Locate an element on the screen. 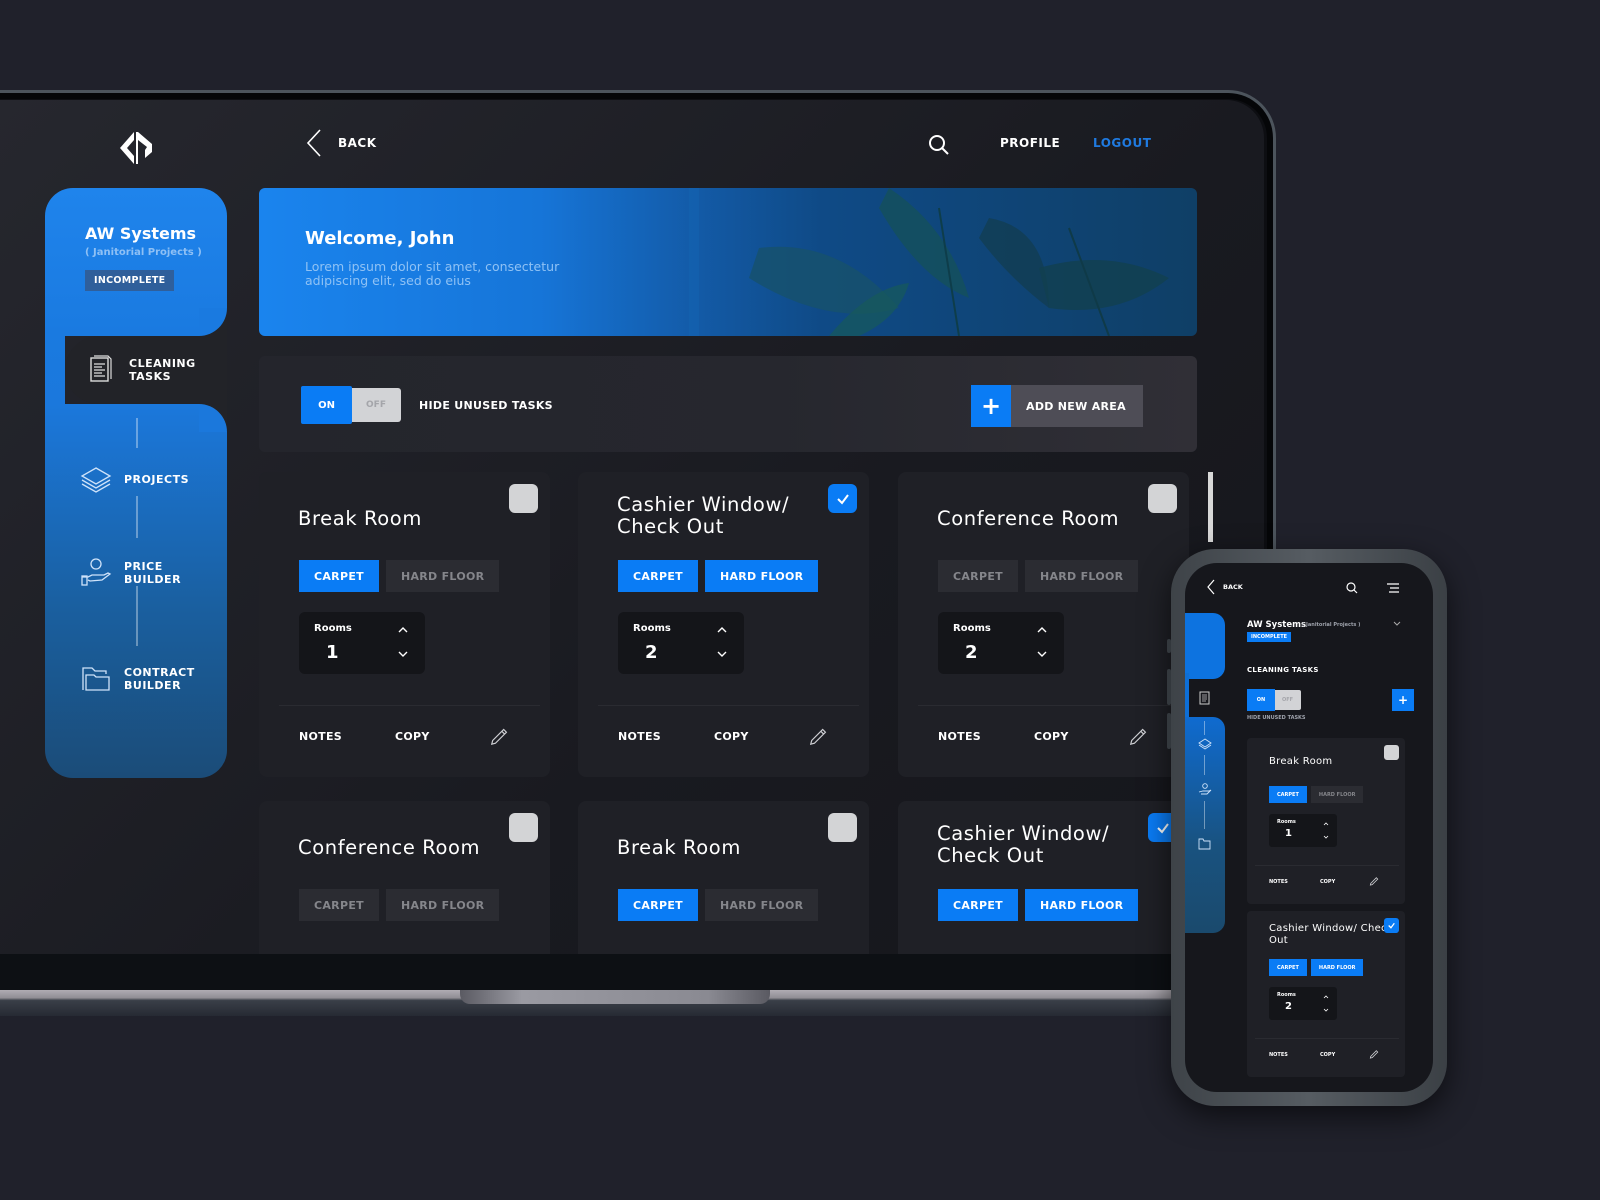 The width and height of the screenshot is (1600, 1200). logout-link: LOGOUT is located at coordinates (1122, 143).